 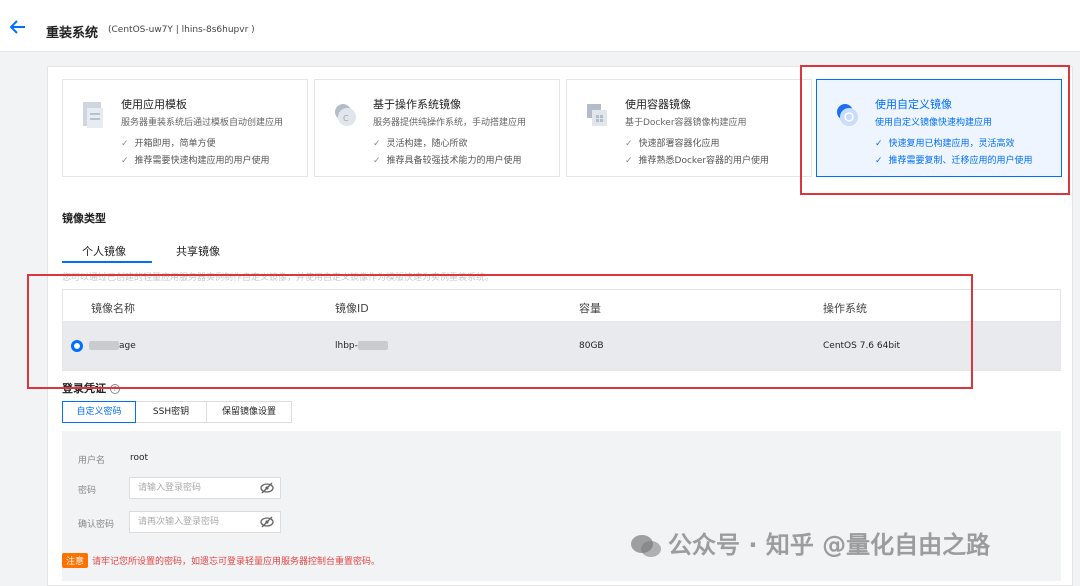 What do you see at coordinates (862, 346) in the screenshot?
I see `image-os-cell: CentOS 7.6 64bit` at bounding box center [862, 346].